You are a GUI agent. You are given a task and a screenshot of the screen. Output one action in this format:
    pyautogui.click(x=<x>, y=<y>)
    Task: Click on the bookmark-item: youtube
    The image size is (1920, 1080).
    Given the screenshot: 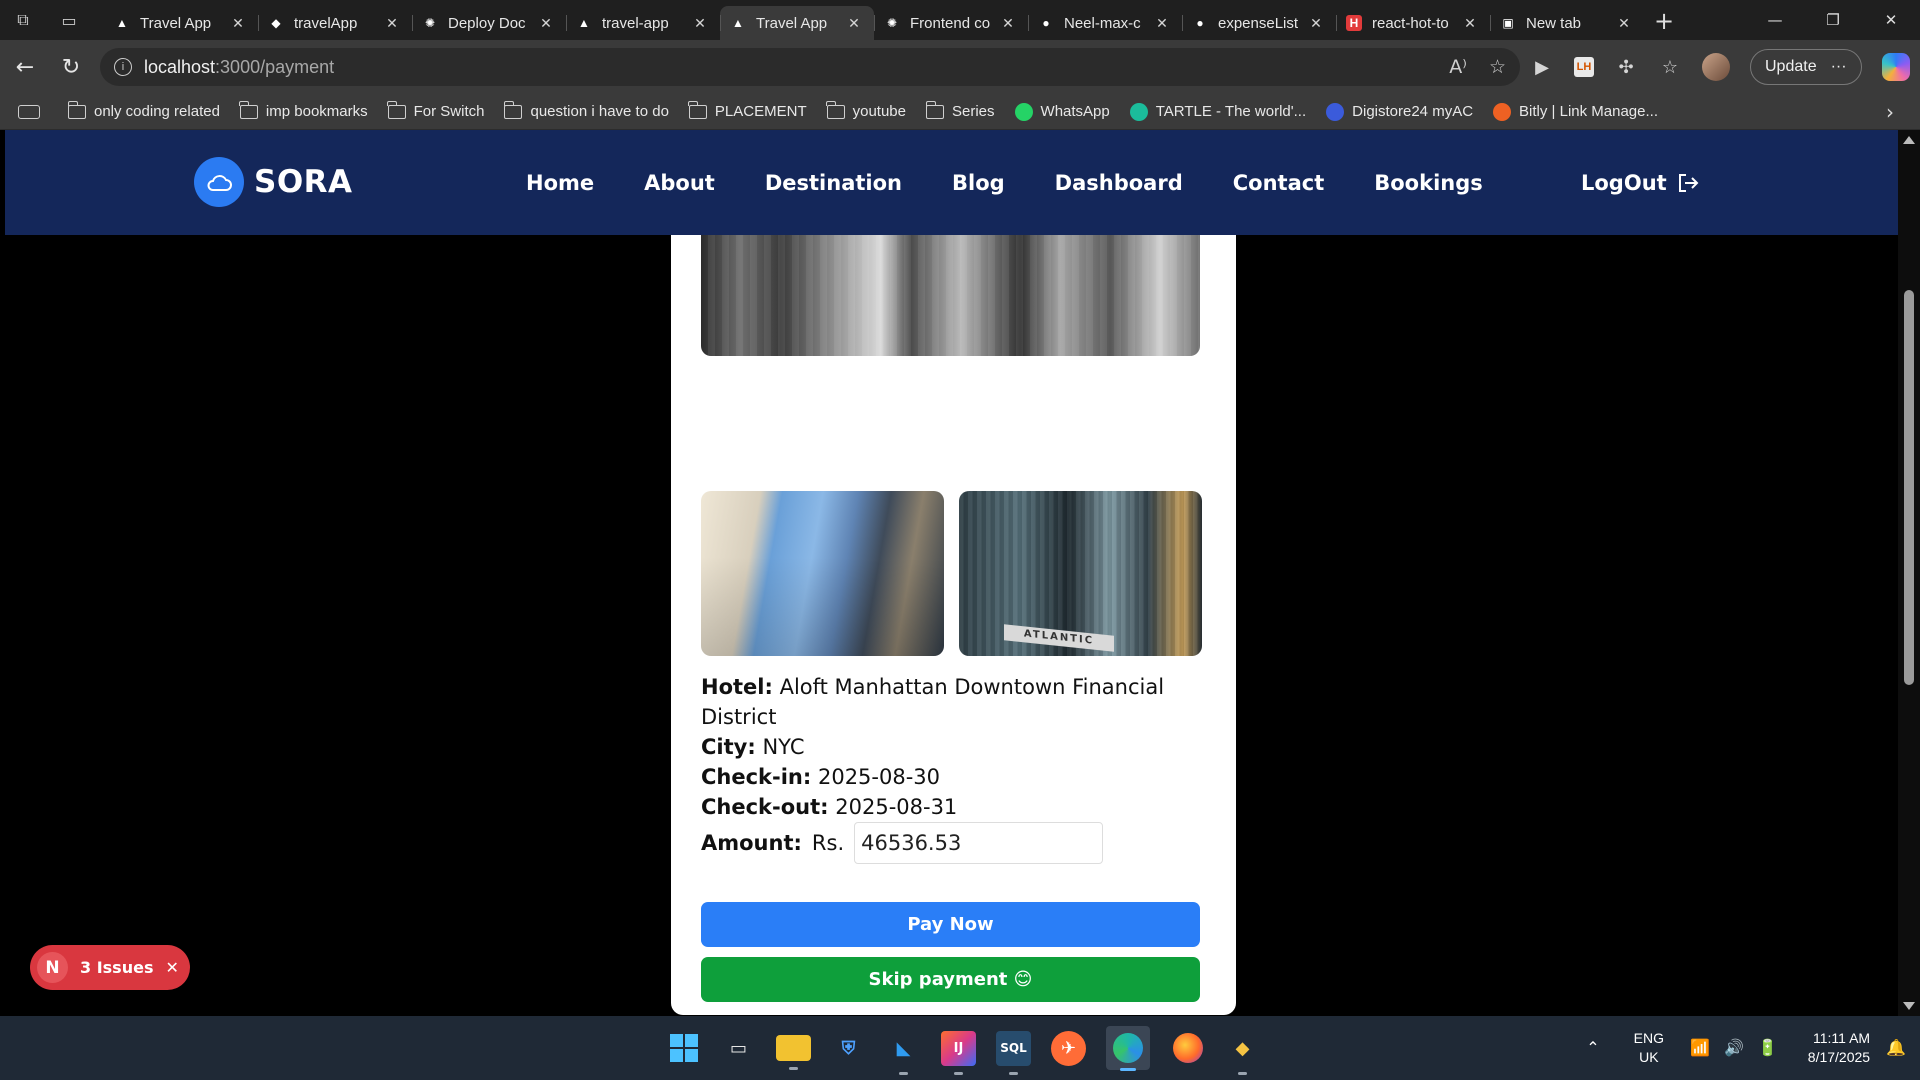 What is the action you would take?
    pyautogui.click(x=866, y=110)
    